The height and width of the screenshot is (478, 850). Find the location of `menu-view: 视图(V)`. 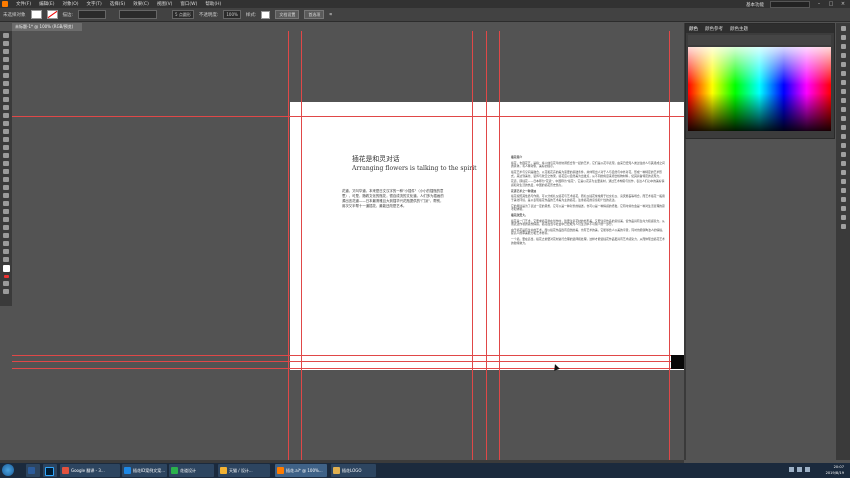

menu-view: 视图(V) is located at coordinates (165, 4).